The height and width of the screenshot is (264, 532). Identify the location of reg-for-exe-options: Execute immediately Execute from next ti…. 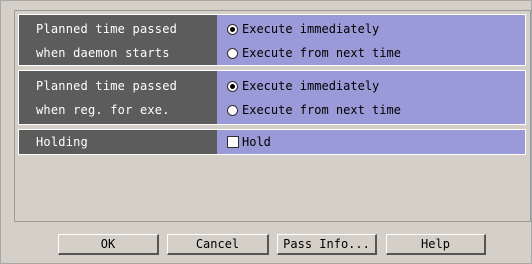
(371, 97).